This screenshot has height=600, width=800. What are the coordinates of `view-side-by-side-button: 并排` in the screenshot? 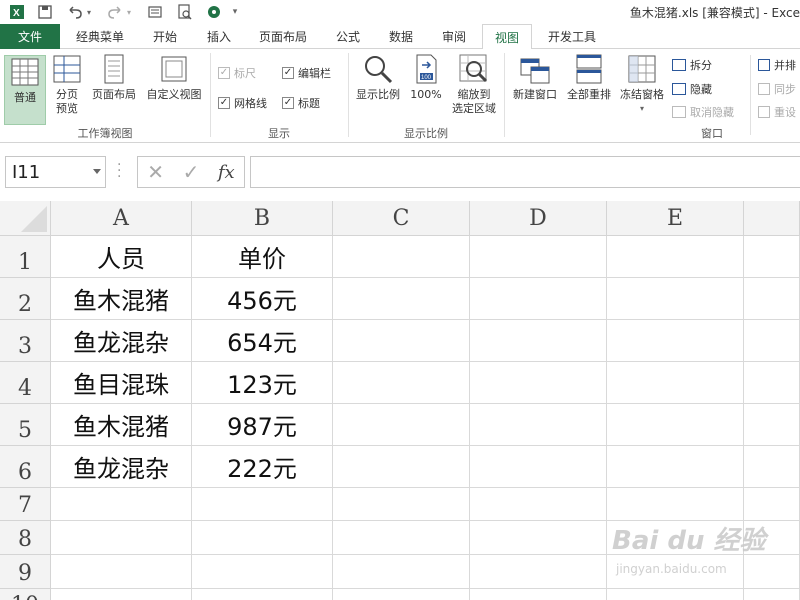 It's located at (777, 65).